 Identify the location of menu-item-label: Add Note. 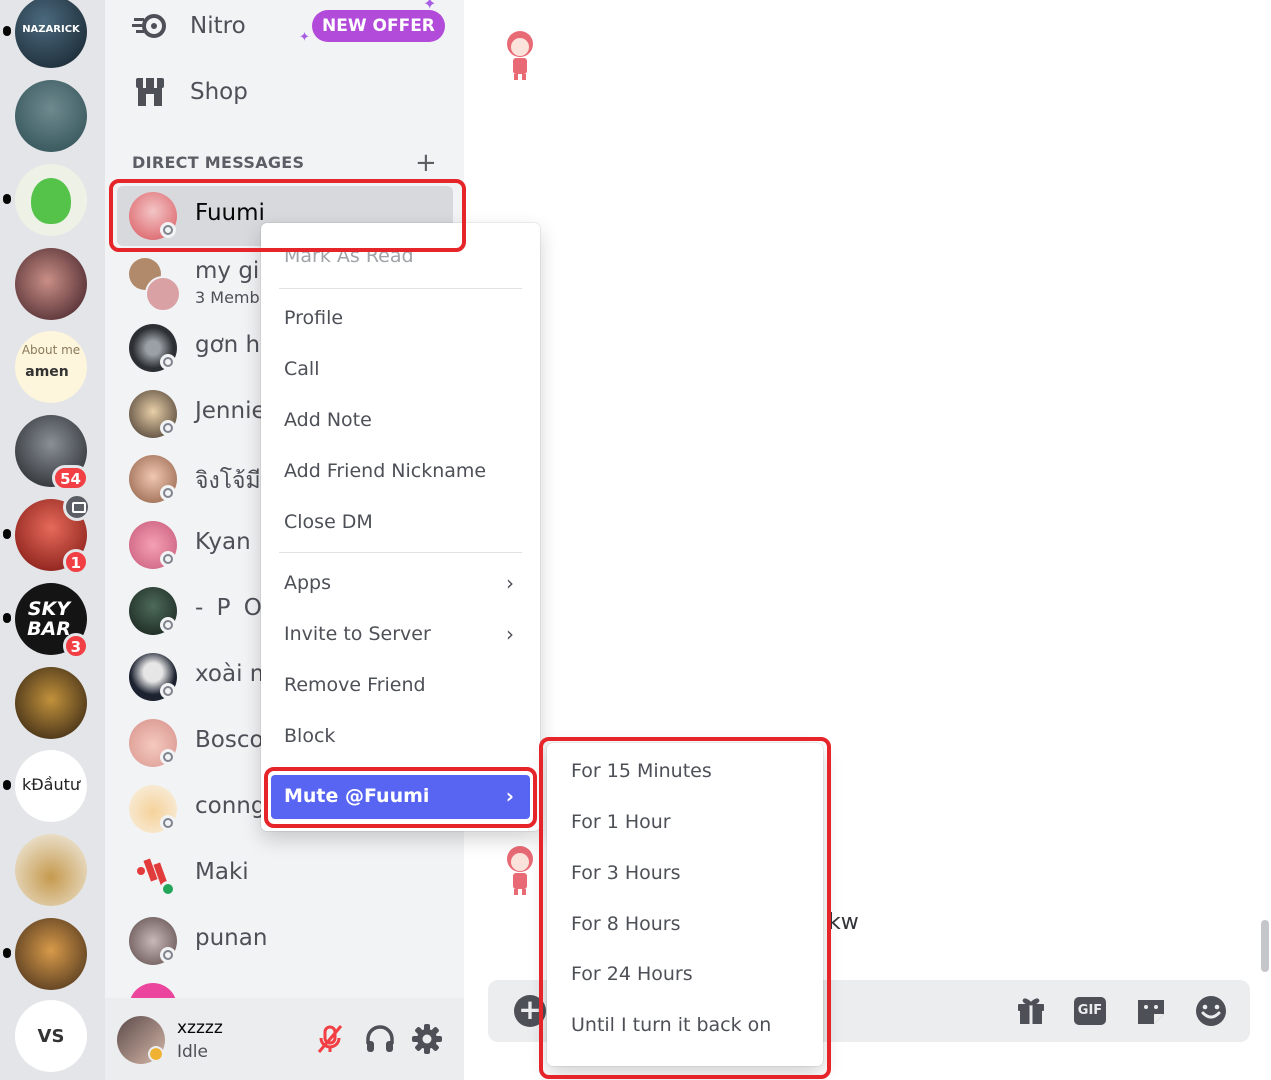
(328, 420).